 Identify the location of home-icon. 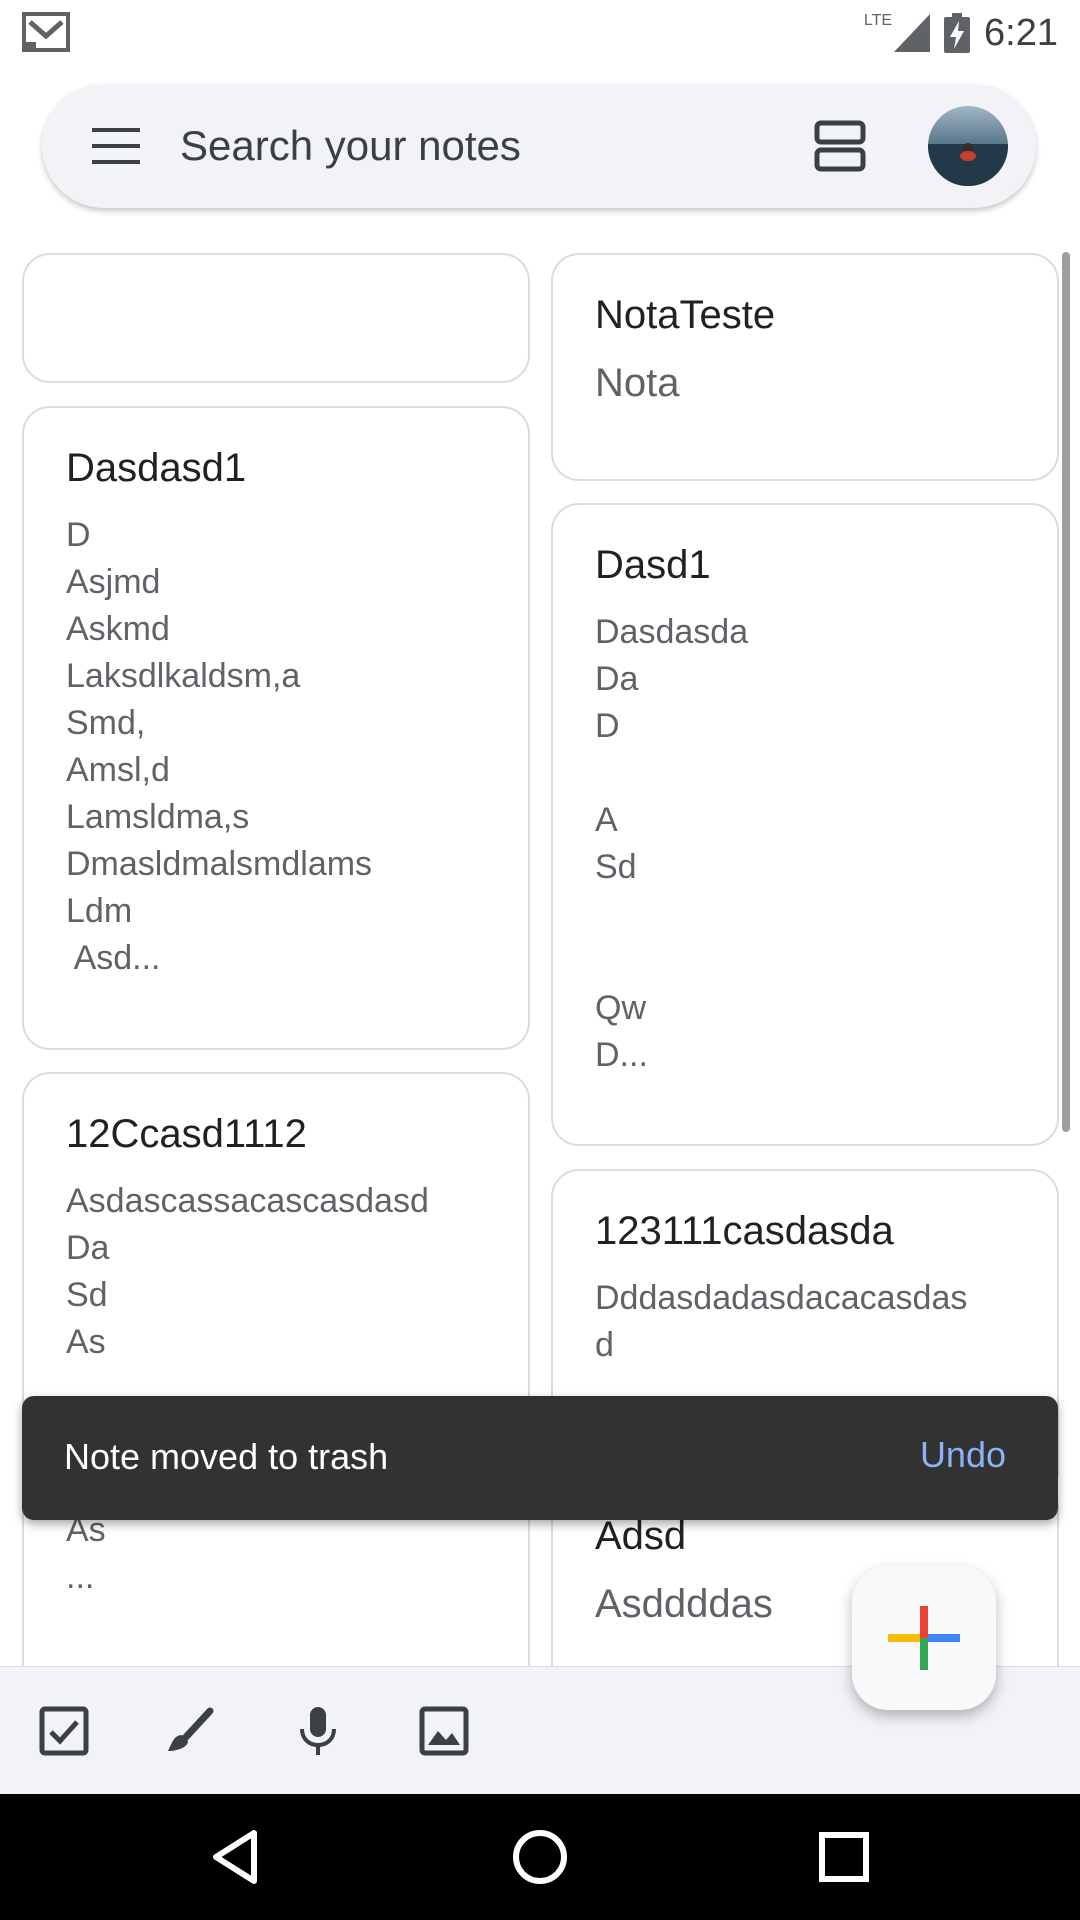
(540, 1857).